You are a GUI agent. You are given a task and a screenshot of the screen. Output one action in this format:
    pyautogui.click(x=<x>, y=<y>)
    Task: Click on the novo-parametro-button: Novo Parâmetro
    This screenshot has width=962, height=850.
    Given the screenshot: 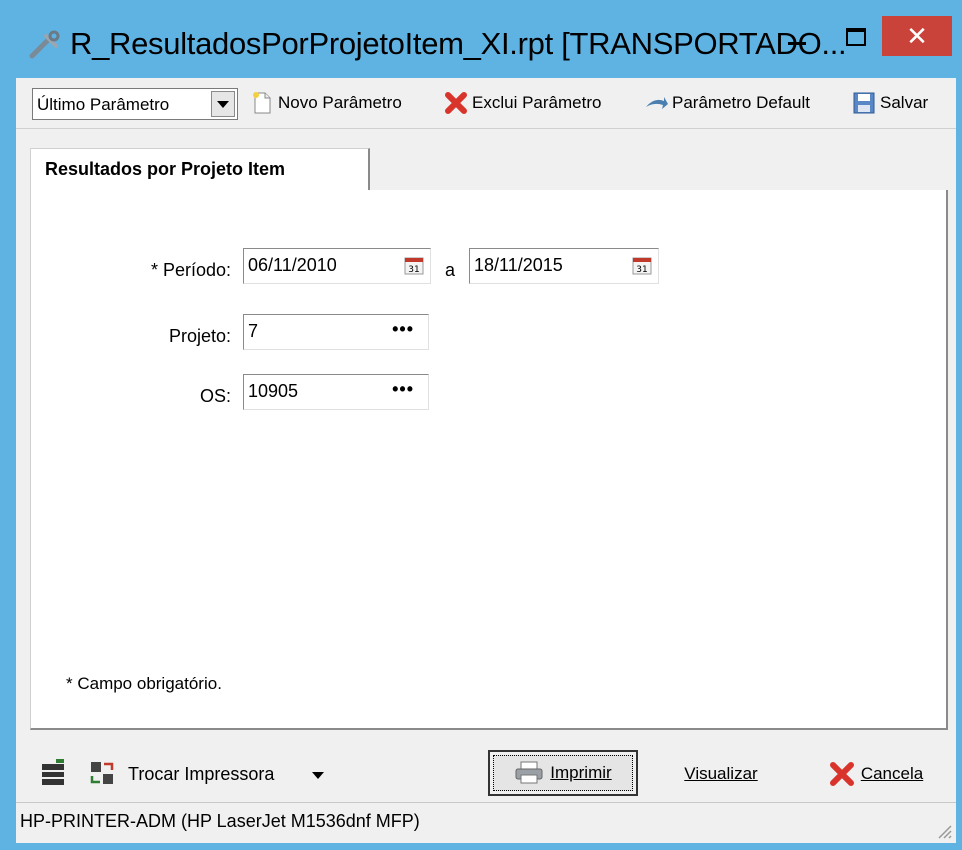 What is the action you would take?
    pyautogui.click(x=326, y=103)
    